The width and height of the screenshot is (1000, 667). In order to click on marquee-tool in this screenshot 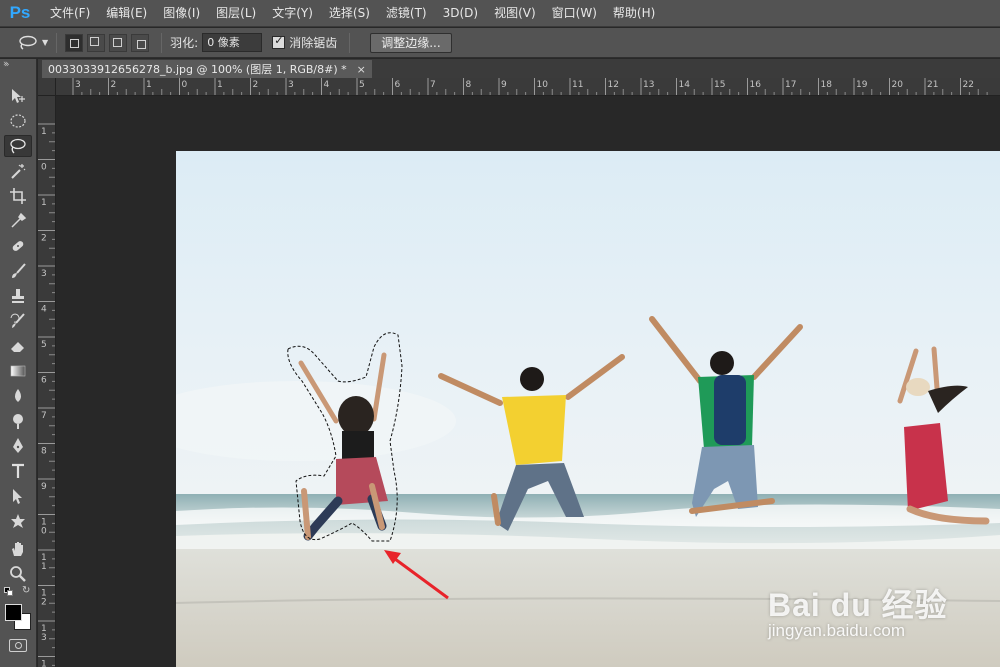, I will do `click(18, 121)`.